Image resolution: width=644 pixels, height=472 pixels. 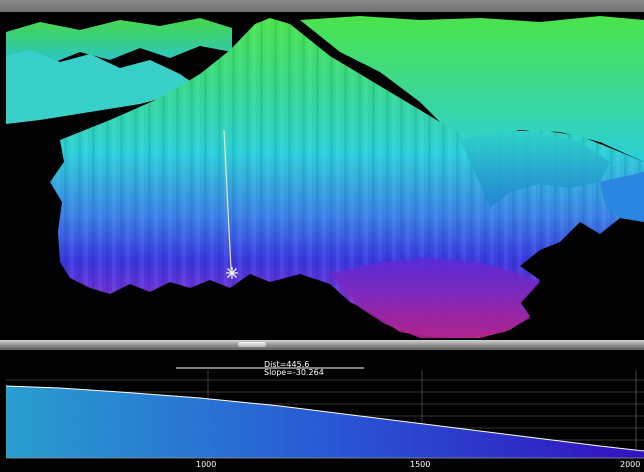 What do you see at coordinates (252, 344) in the screenshot?
I see `splitter-grip-handle` at bounding box center [252, 344].